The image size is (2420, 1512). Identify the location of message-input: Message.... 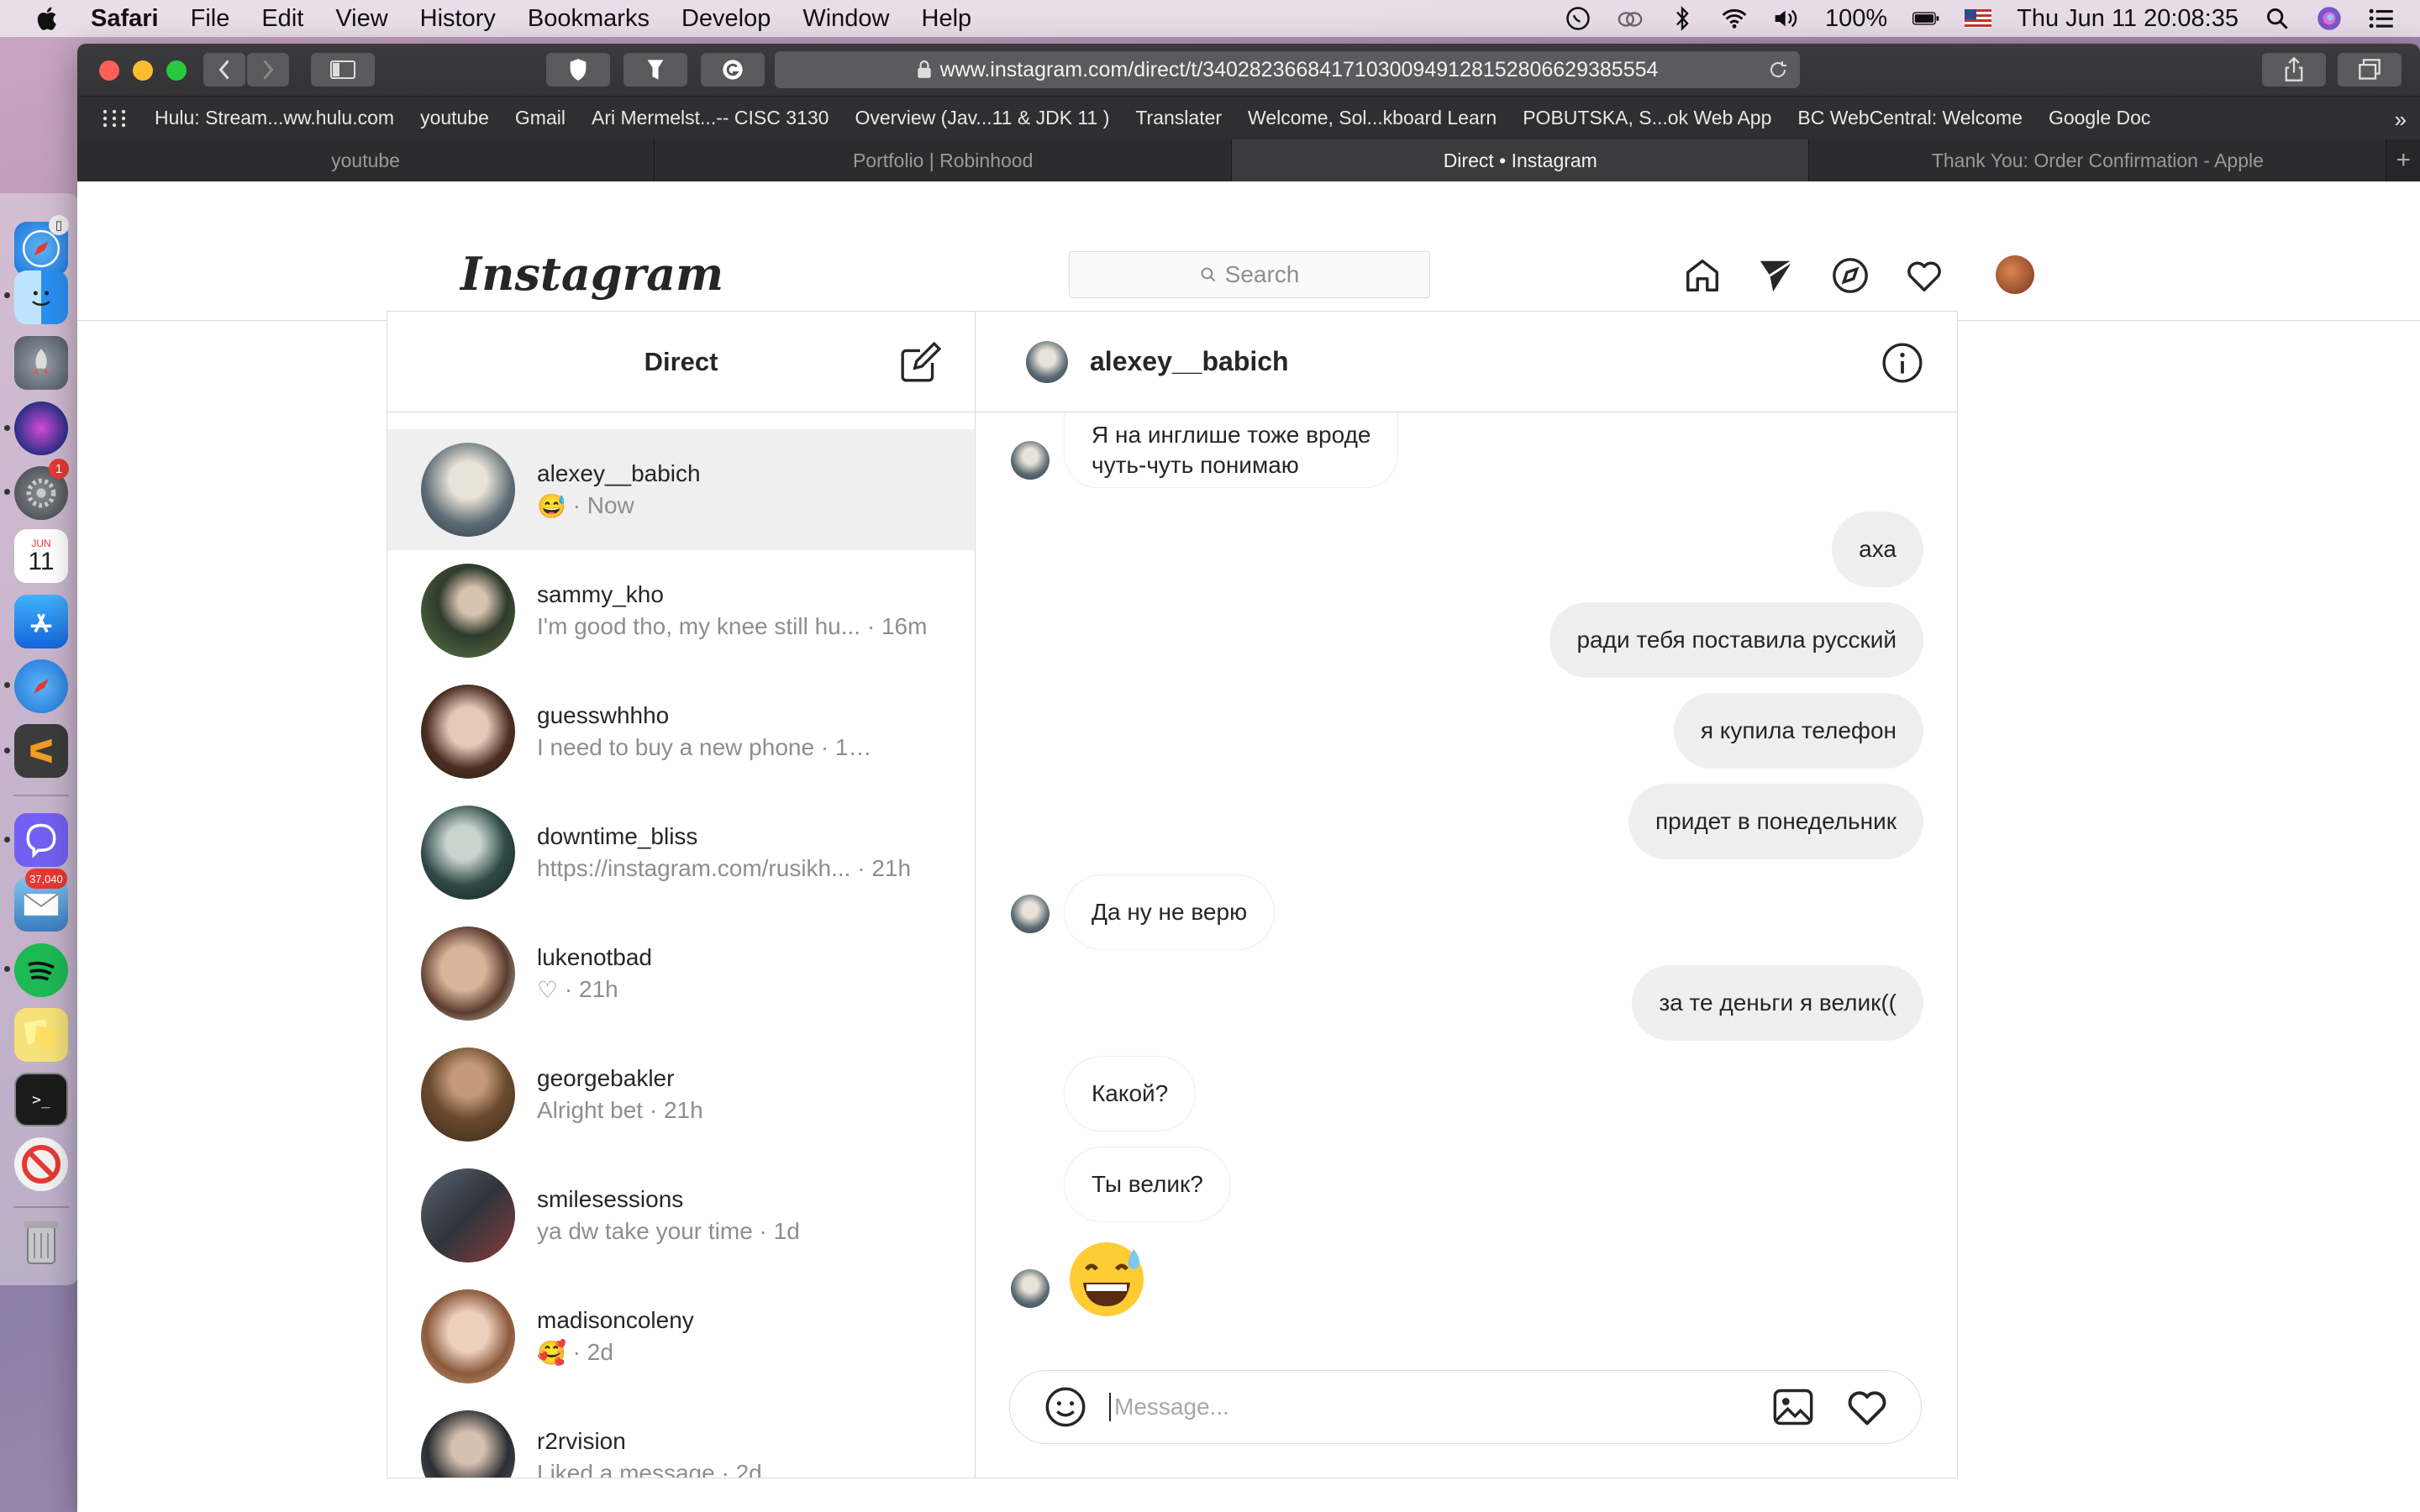
(1440, 1407).